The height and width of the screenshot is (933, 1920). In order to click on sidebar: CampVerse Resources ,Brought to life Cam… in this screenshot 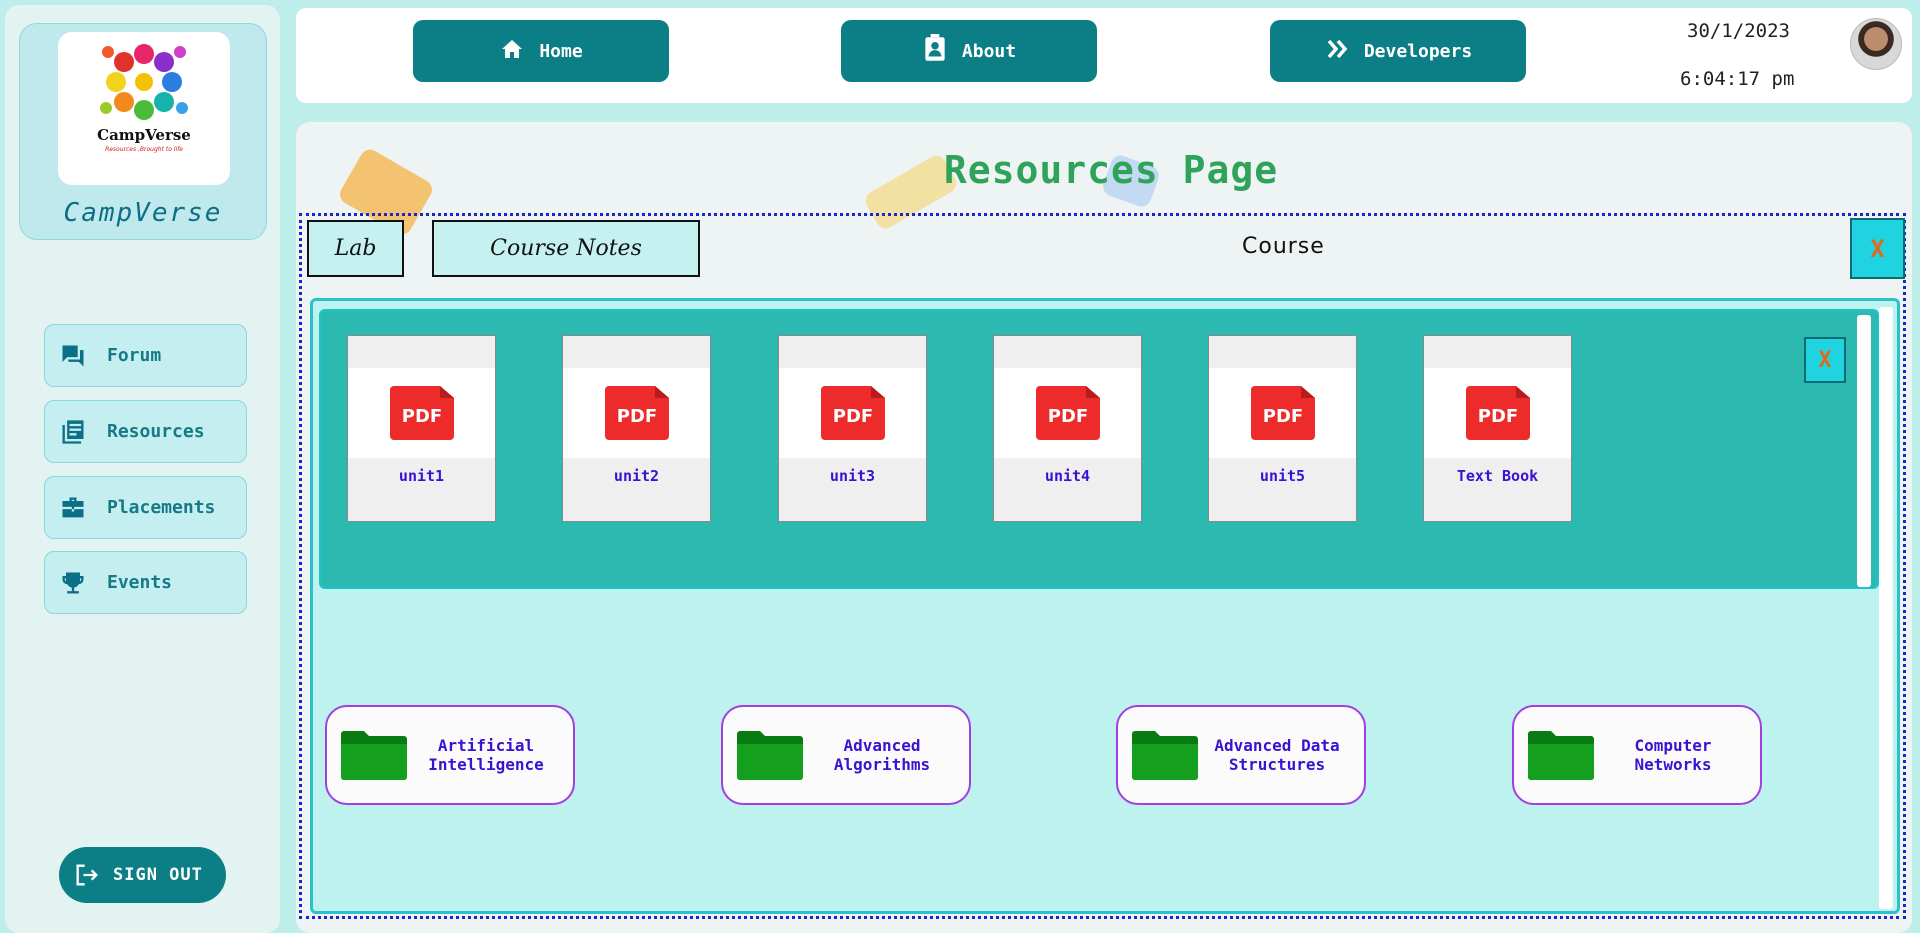, I will do `click(142, 469)`.